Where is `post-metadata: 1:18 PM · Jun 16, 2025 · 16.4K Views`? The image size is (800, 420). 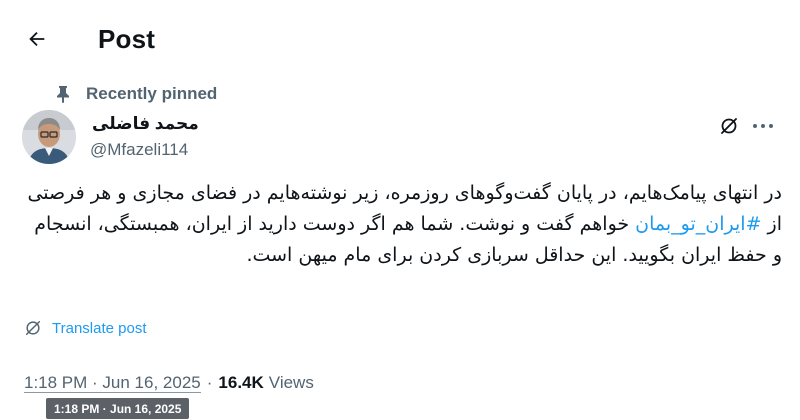
post-metadata: 1:18 PM · Jun 16, 2025 · 16.4K Views is located at coordinates (169, 383).